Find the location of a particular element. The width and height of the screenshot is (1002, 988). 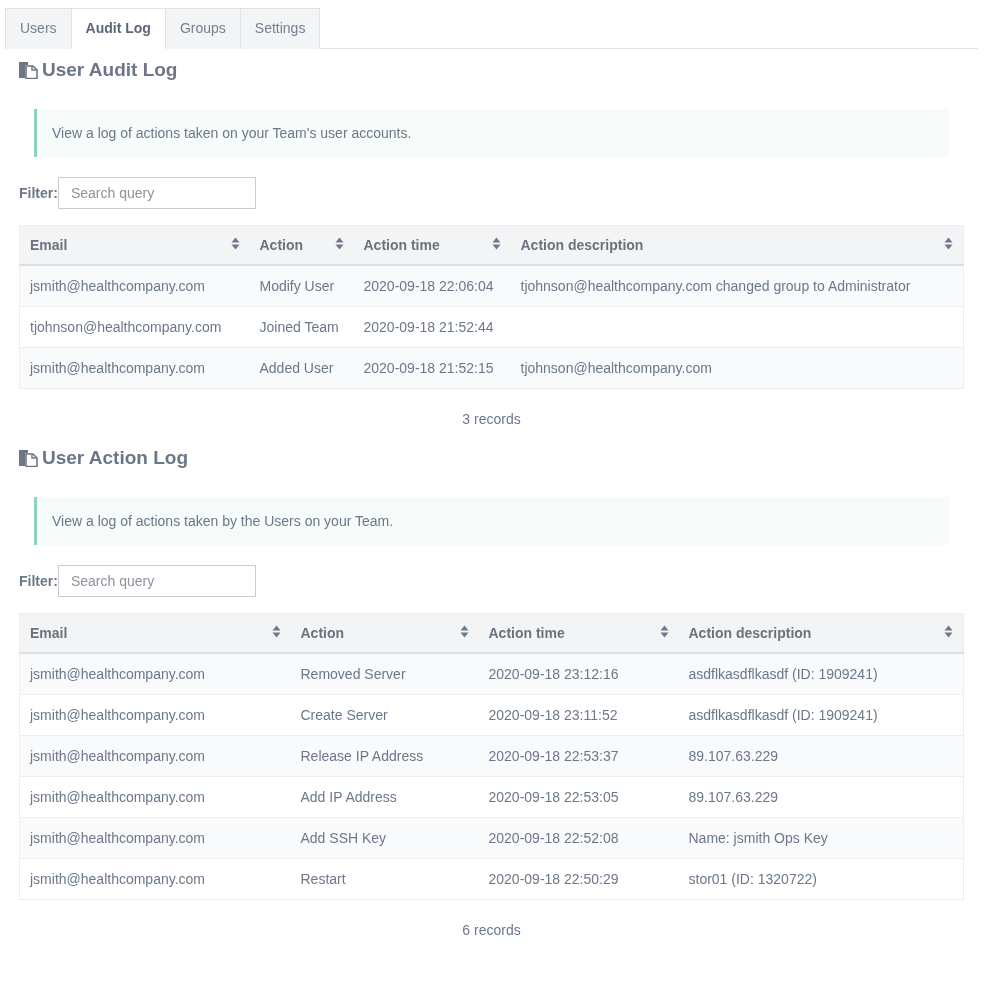

table-cell: 2020-09-18 23:11:52 is located at coordinates (553, 715).